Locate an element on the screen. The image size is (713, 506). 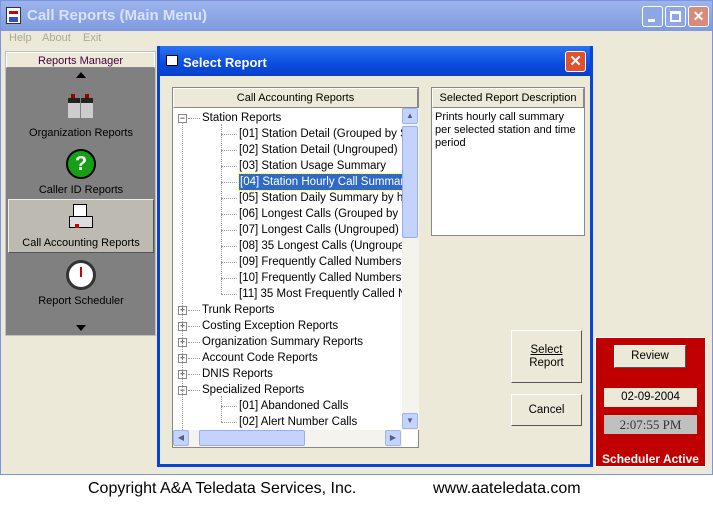
tree-item: [06] Longest Calls (Grouped by Sta is located at coordinates (320, 214).